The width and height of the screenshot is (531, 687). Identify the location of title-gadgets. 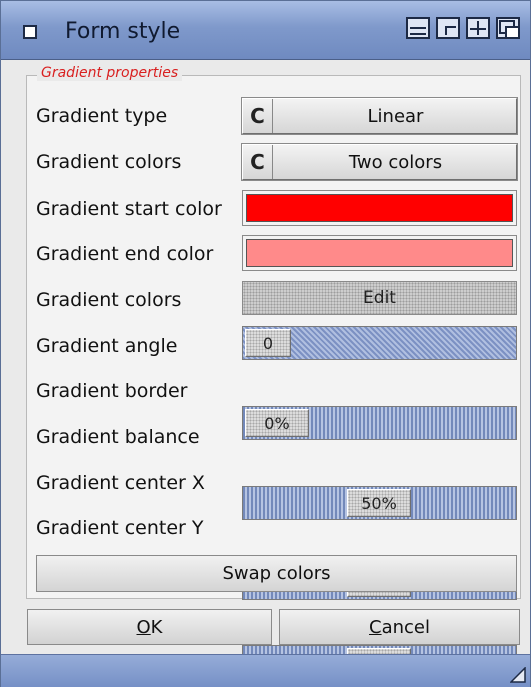
(463, 28).